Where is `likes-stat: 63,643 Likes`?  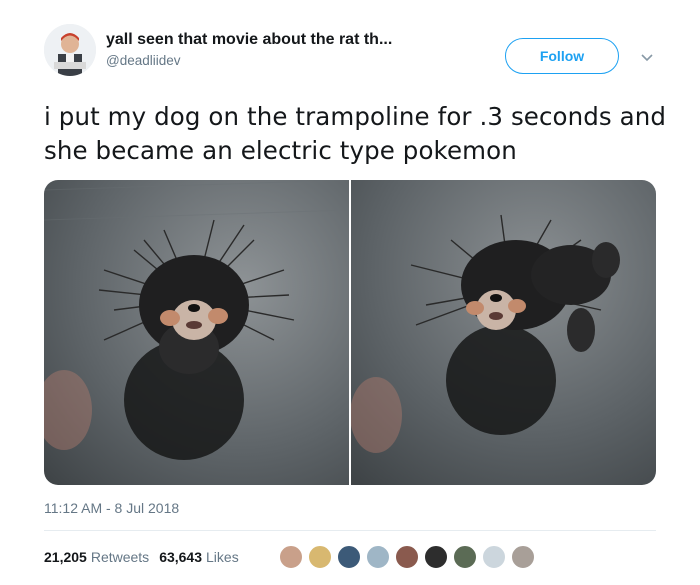 likes-stat: 63,643 Likes is located at coordinates (199, 557).